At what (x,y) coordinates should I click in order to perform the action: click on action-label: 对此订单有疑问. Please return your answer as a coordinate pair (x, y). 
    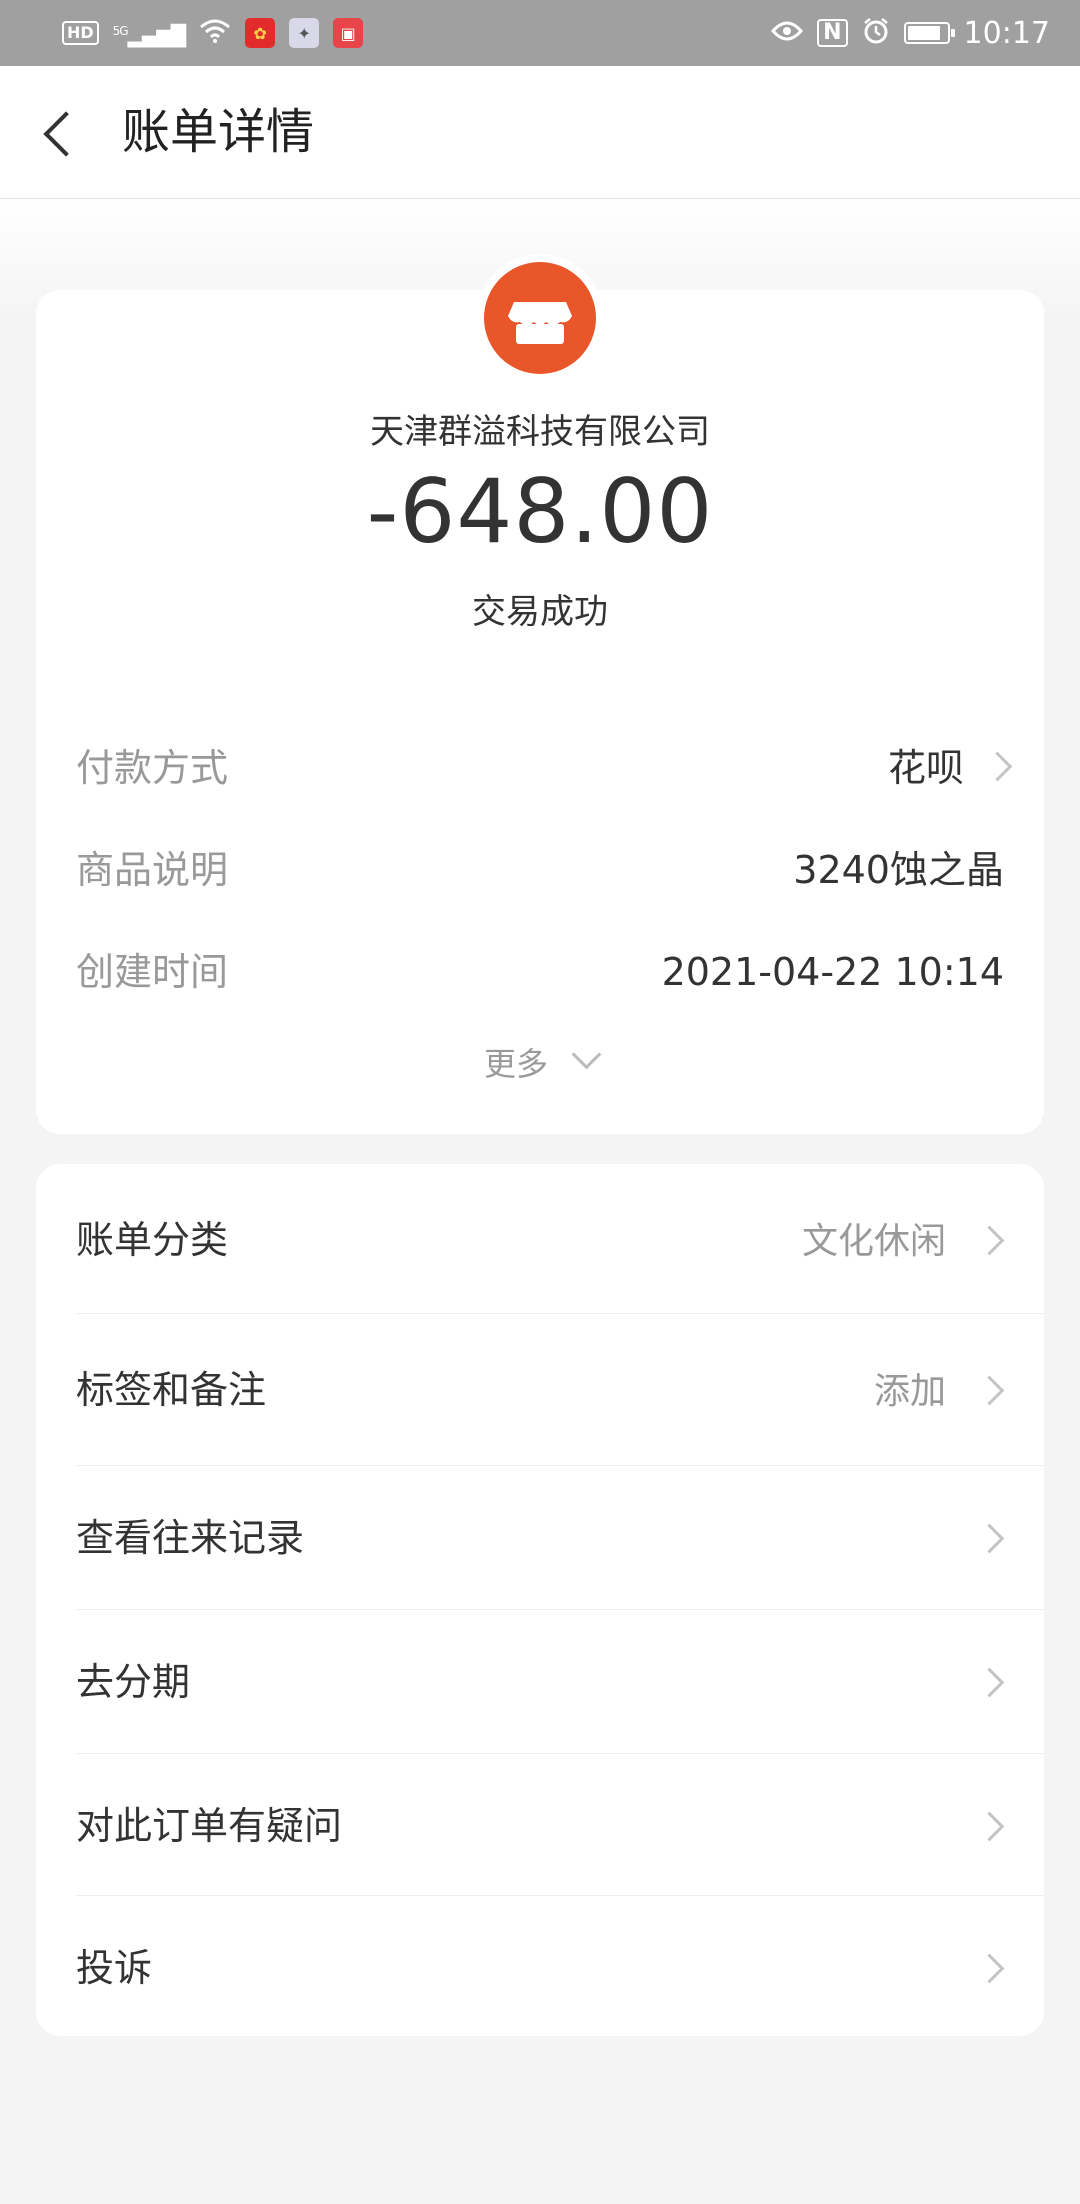
    Looking at the image, I should click on (209, 1826).